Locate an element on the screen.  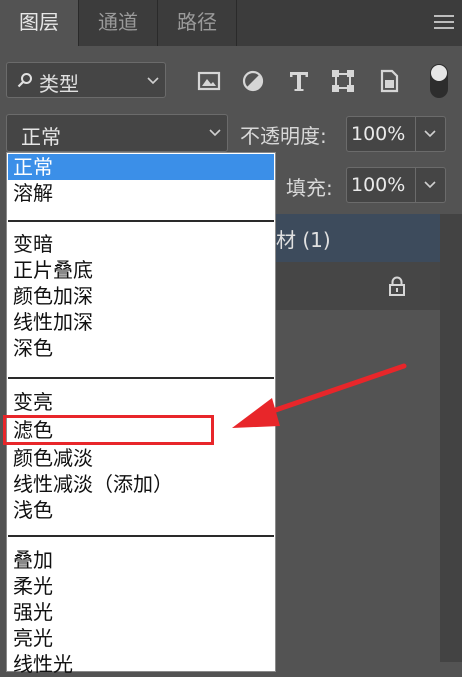
layers-scrollbar is located at coordinates (451, 438).